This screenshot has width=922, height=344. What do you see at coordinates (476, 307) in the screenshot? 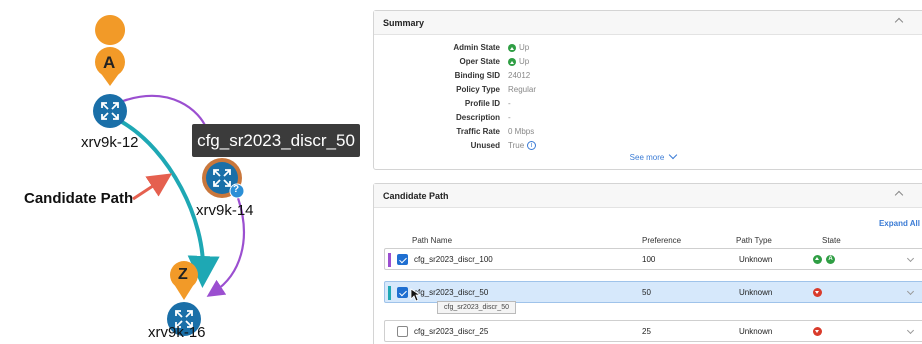
I see `row-hover-tooltip: cfg_sr2023_discr_50` at bounding box center [476, 307].